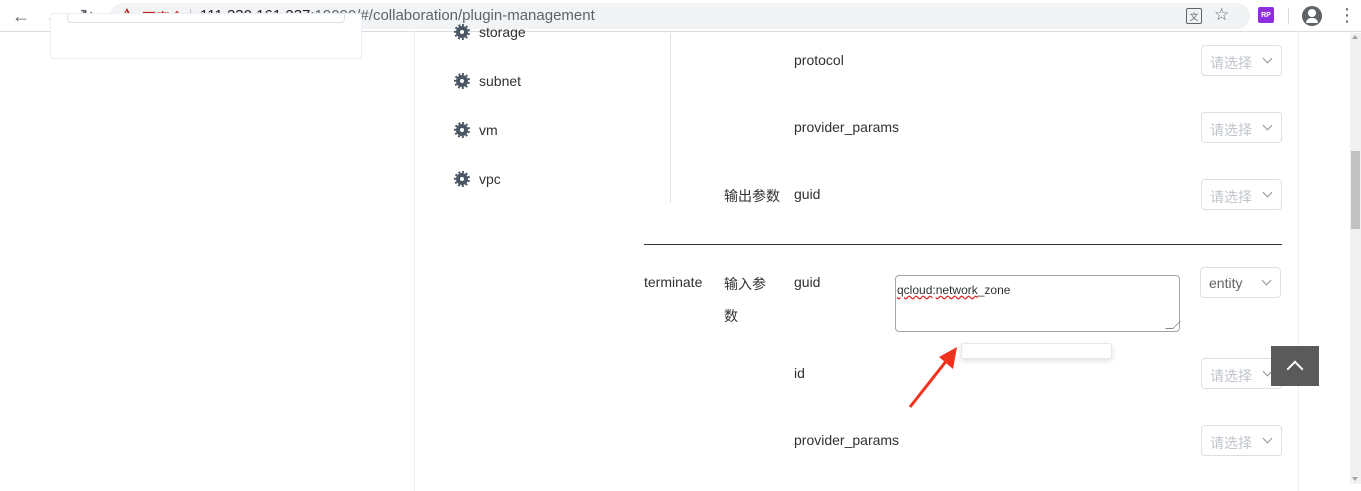 This screenshot has width=1361, height=491. Describe the element at coordinates (752, 196) in the screenshot. I see `output-params-label: 输出参数` at that location.